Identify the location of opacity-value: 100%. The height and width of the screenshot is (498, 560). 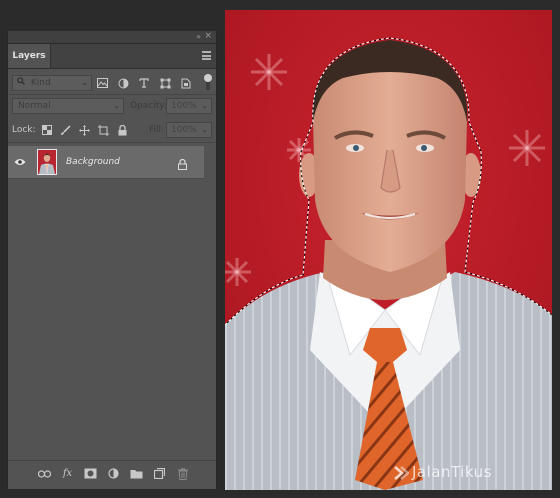
(184, 106).